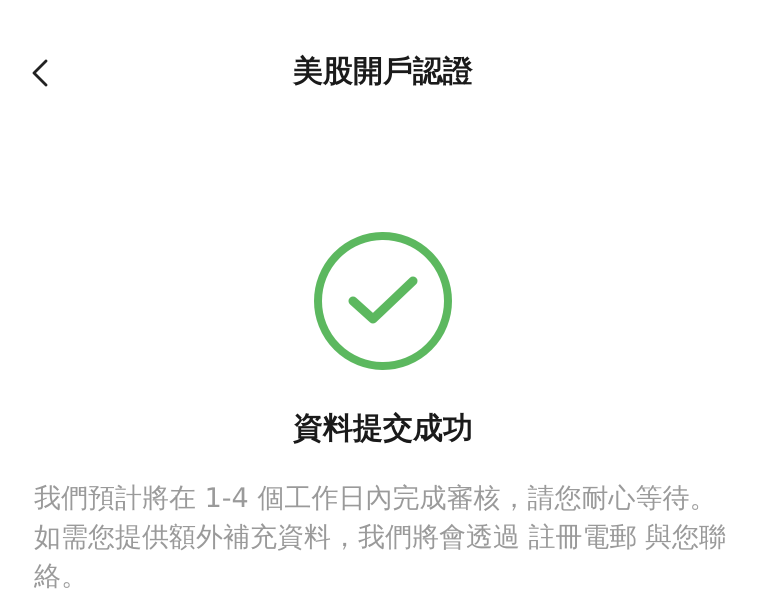 Image resolution: width=766 pixels, height=608 pixels. Describe the element at coordinates (383, 301) in the screenshot. I see `success-check-icon` at that location.